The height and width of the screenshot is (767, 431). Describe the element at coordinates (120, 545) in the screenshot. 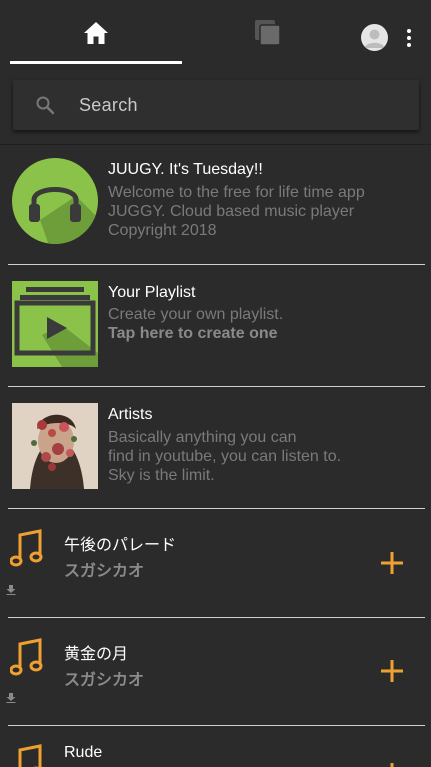

I see `song-title: 午後のパレード` at that location.